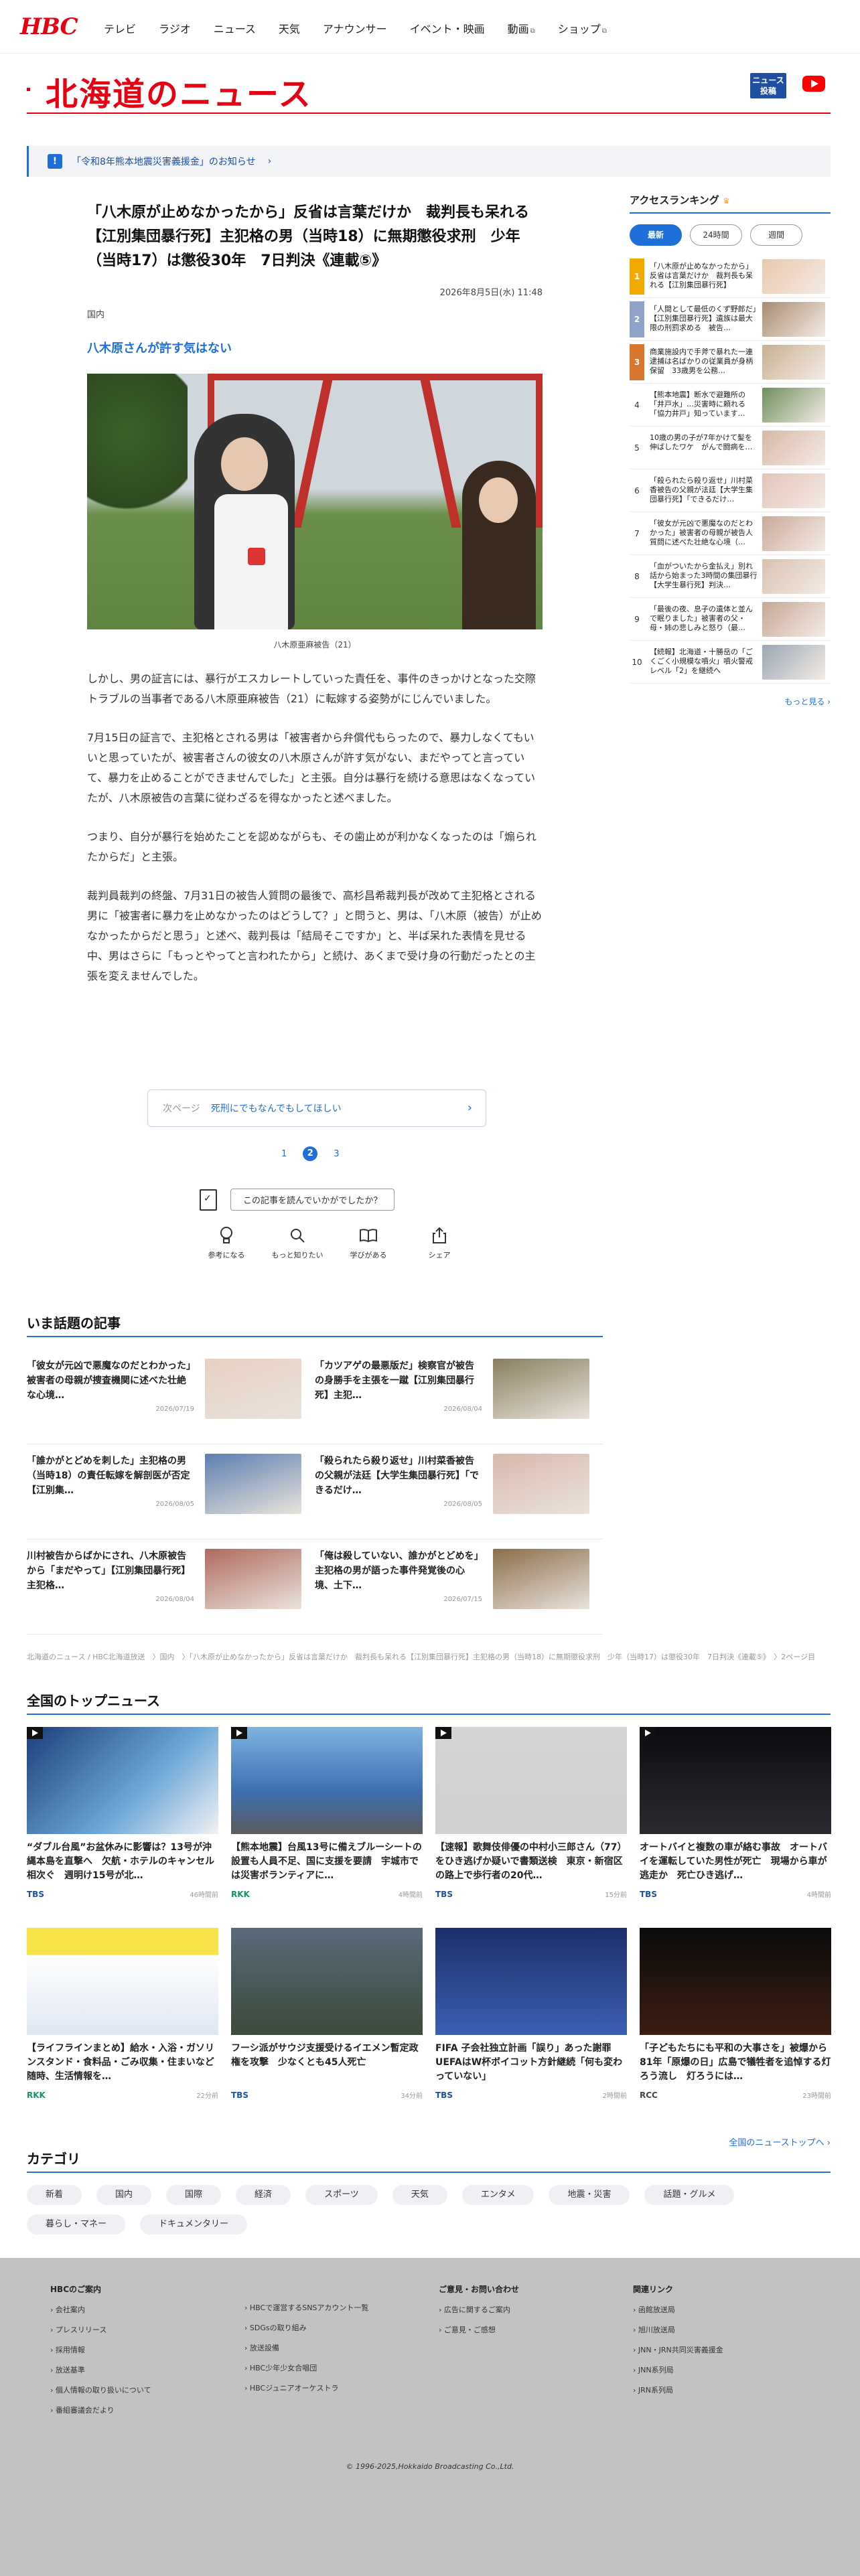 Image resolution: width=860 pixels, height=2576 pixels. I want to click on nav-radio: ラジオ, so click(175, 28).